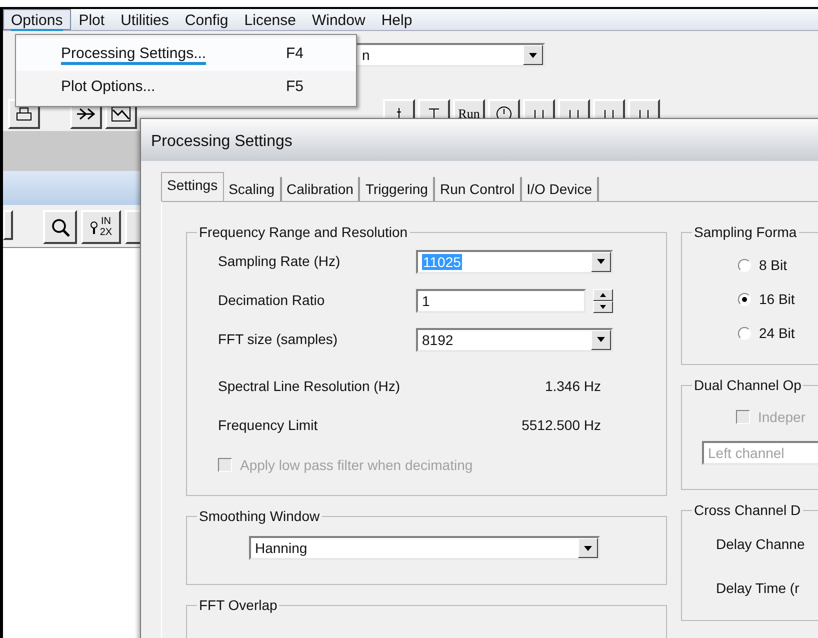 This screenshot has height=638, width=818. What do you see at coordinates (561, 189) in the screenshot?
I see `tab: I/O Device` at bounding box center [561, 189].